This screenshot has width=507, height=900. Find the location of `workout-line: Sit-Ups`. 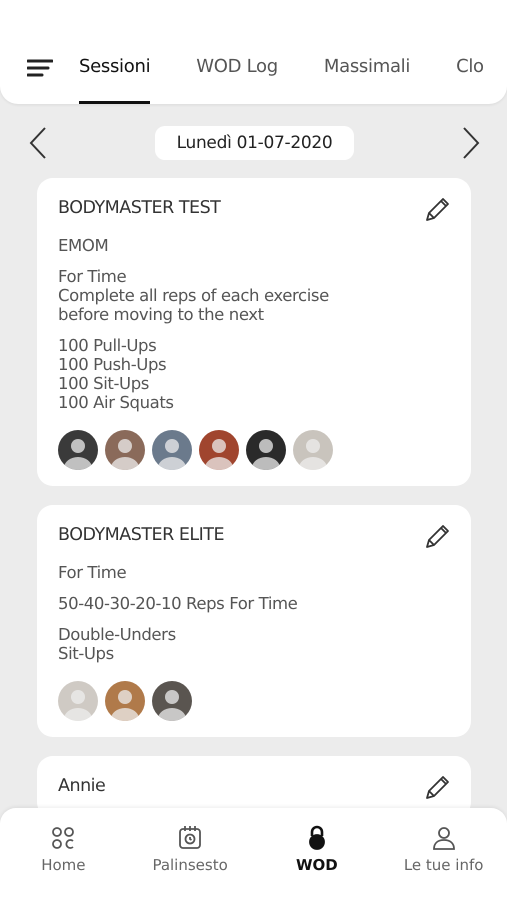

workout-line: Sit-Ups is located at coordinates (86, 653).